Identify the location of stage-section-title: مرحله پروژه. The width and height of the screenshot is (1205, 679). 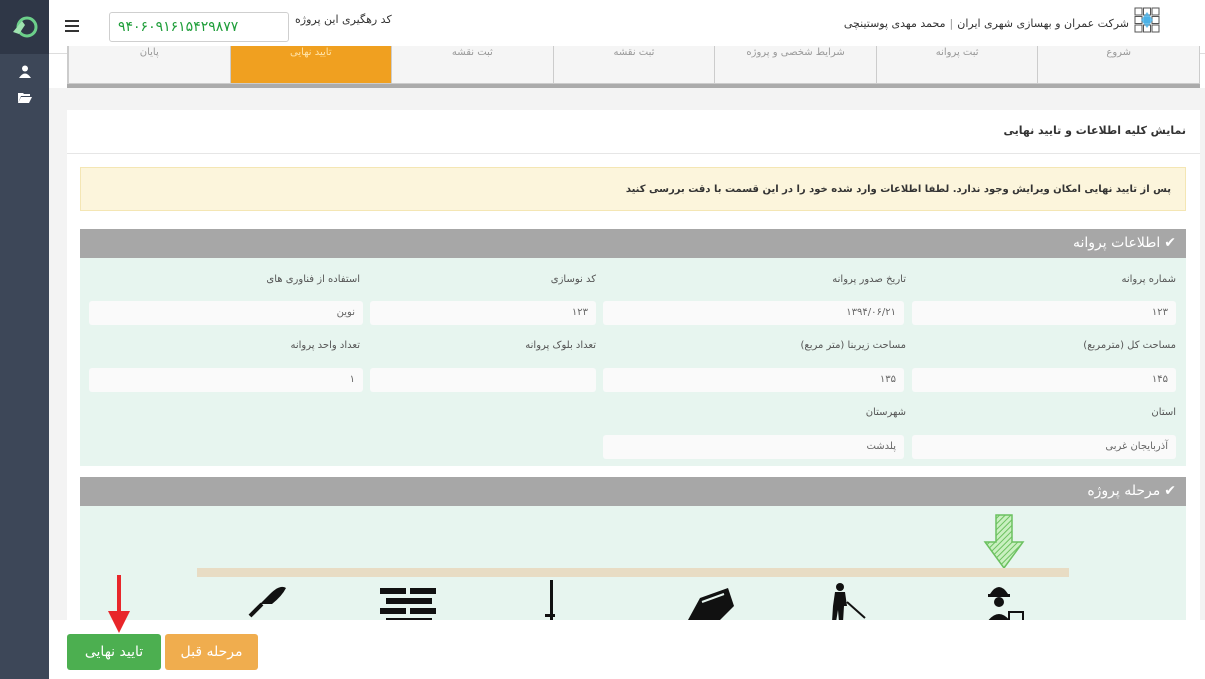
(1124, 491).